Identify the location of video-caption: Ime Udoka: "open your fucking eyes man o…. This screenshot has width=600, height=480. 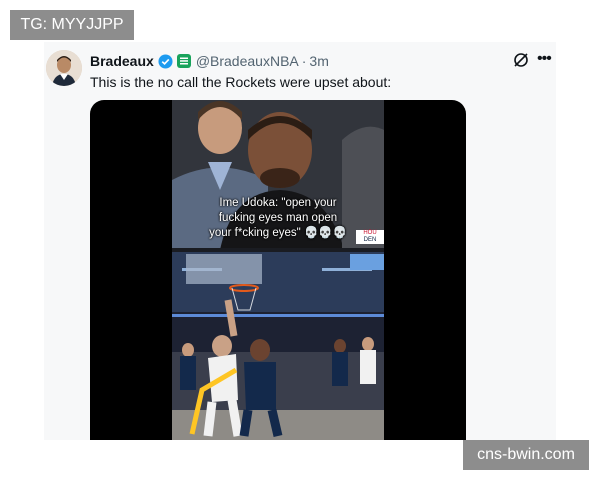
(278, 218).